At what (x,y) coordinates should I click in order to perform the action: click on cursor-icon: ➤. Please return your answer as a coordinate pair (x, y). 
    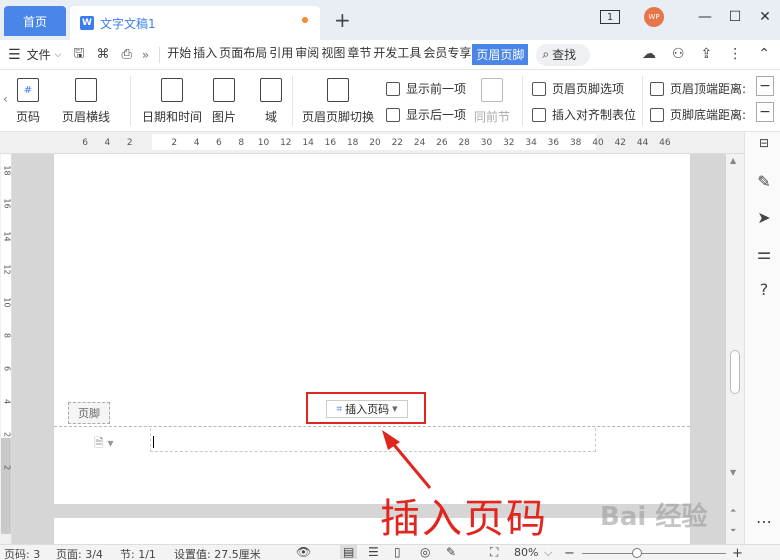
    Looking at the image, I should click on (764, 217).